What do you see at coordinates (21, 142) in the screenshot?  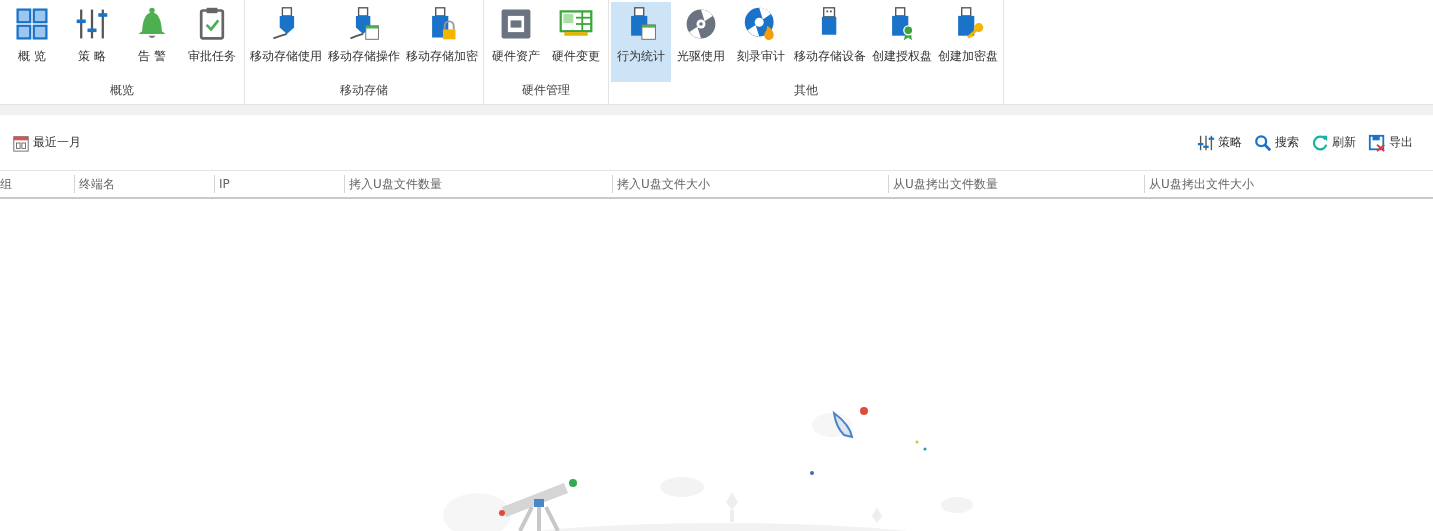 I see `calendar-icon` at bounding box center [21, 142].